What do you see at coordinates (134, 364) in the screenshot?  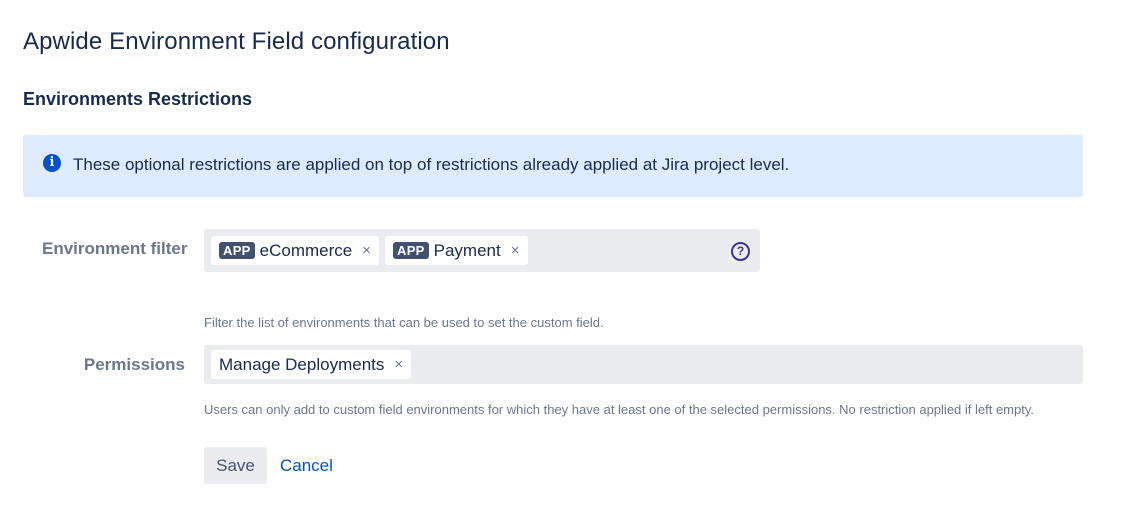 I see `permissions-label: Permissions` at bounding box center [134, 364].